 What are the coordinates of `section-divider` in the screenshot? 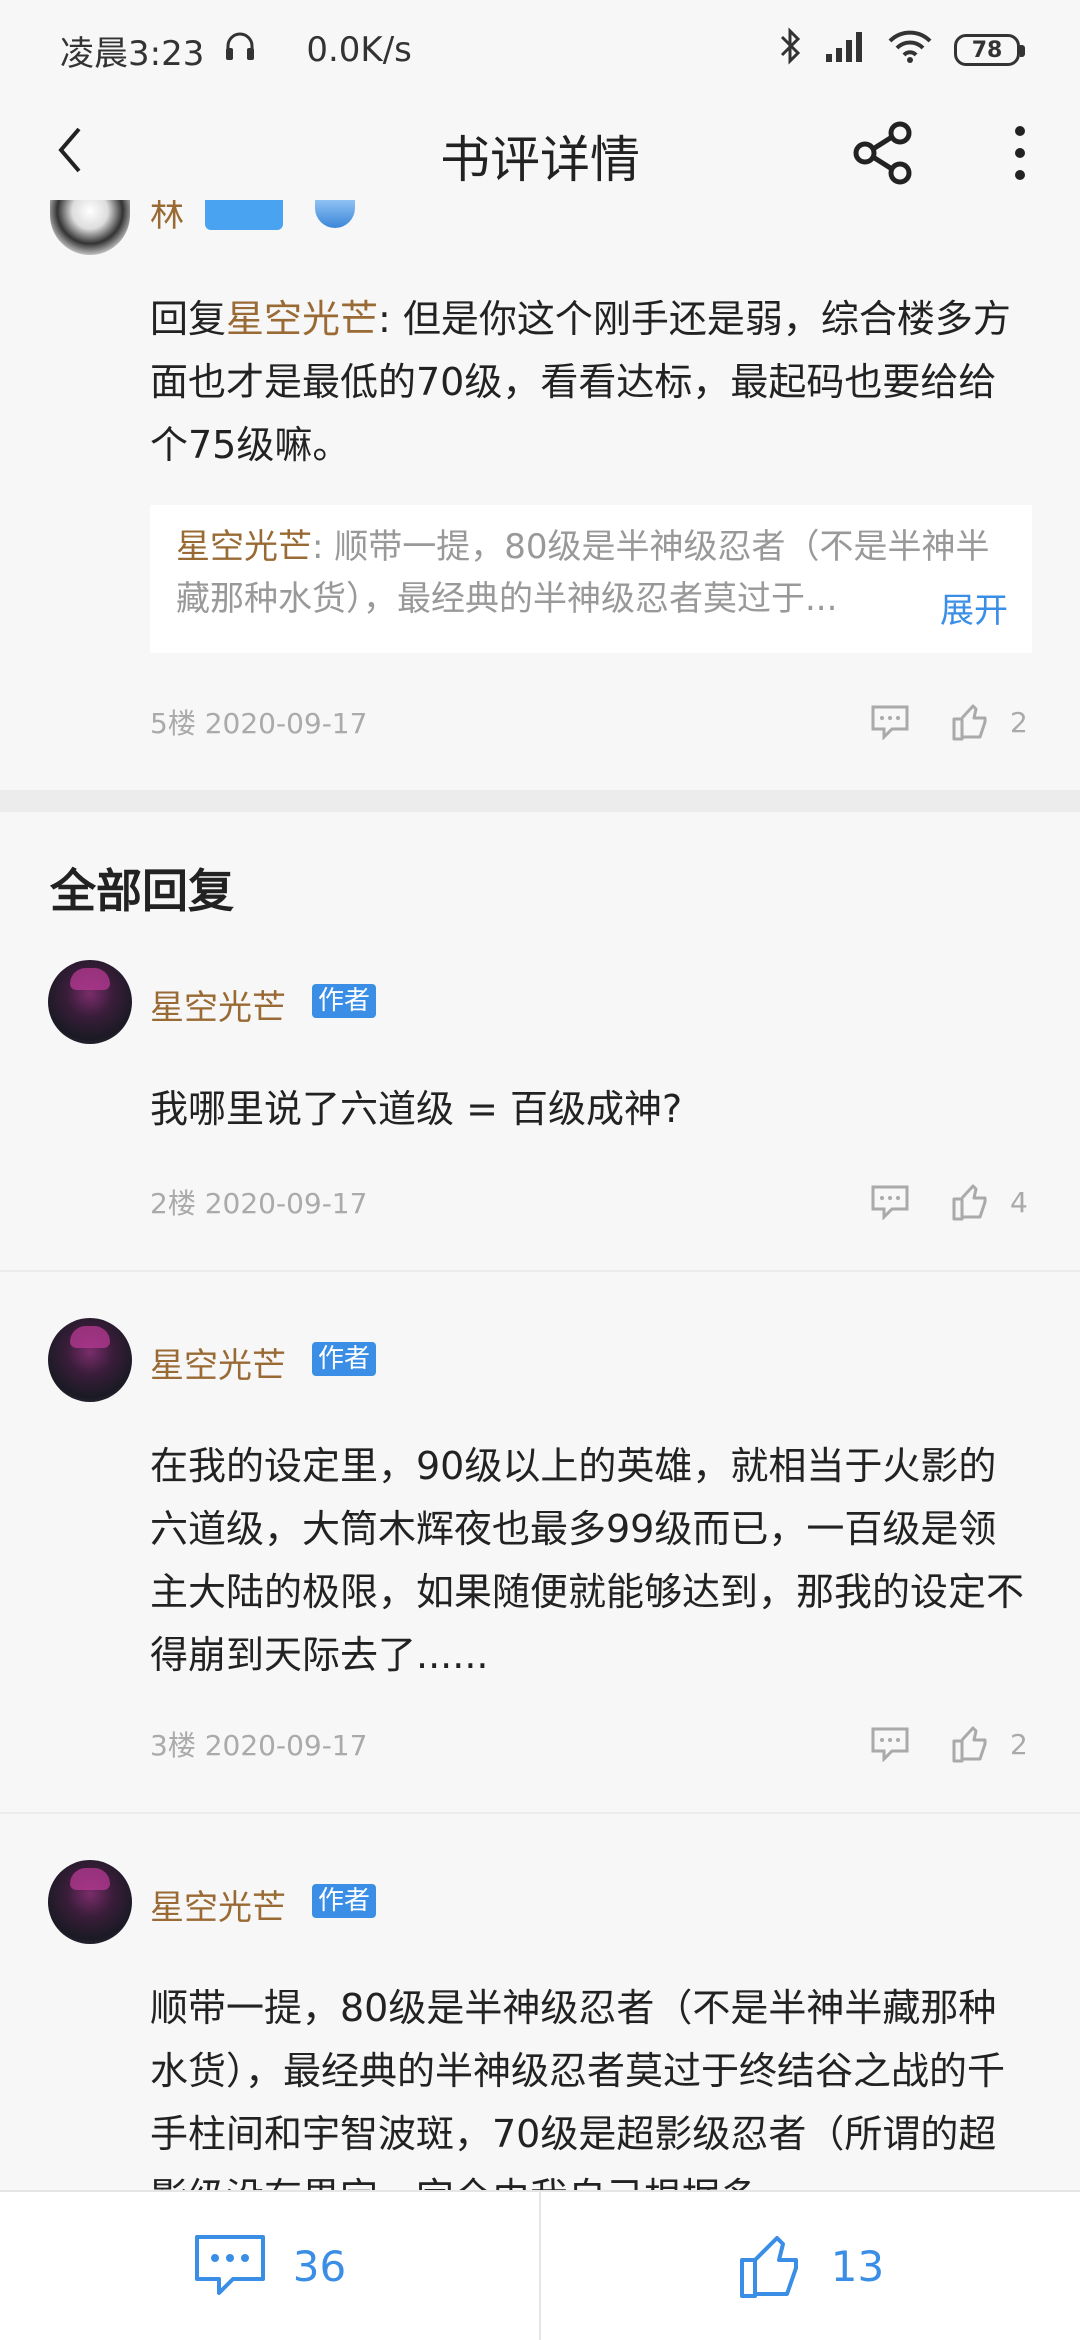 It's located at (540, 801).